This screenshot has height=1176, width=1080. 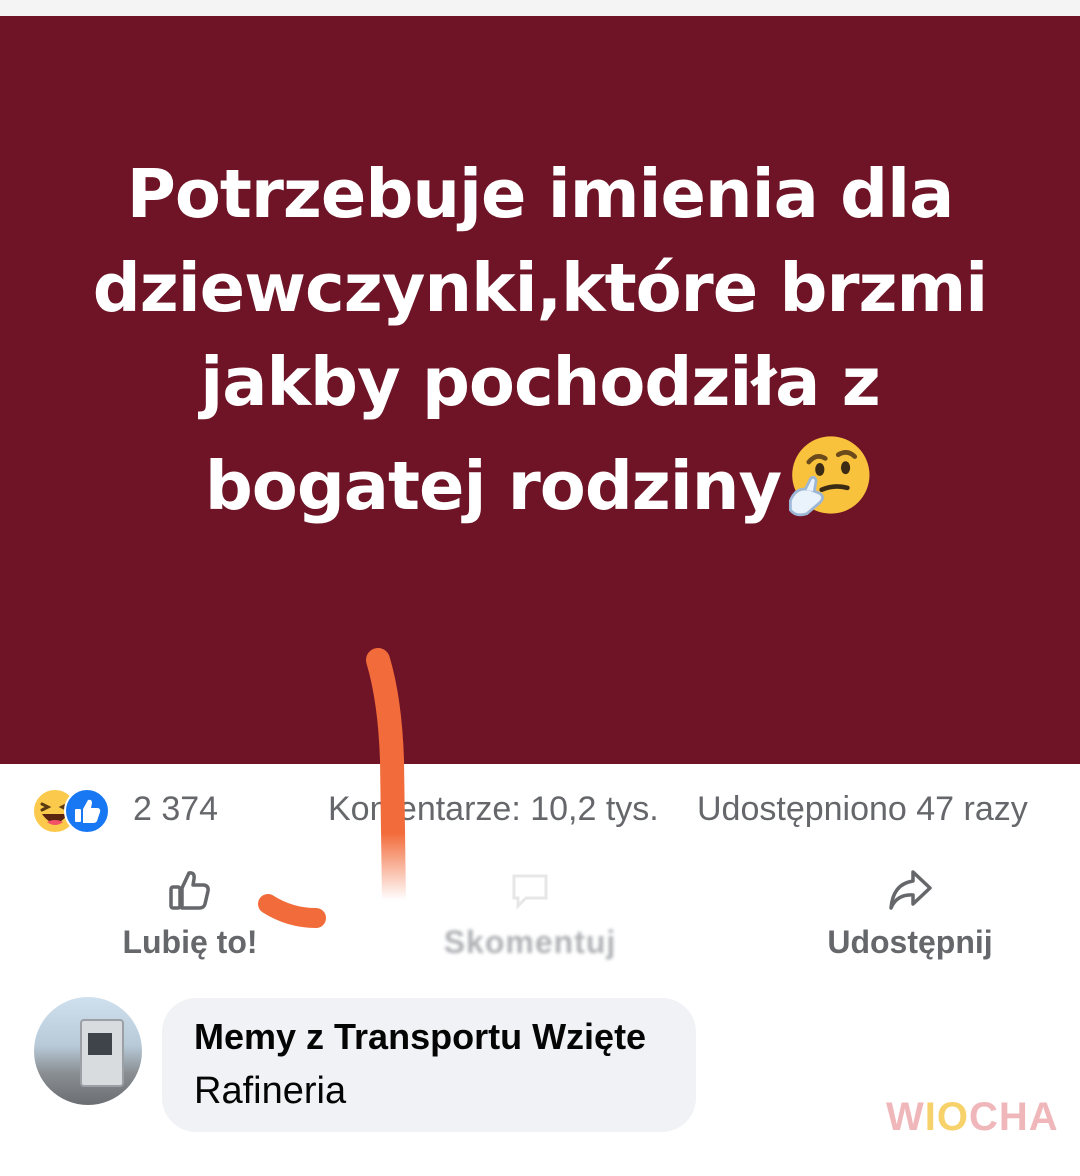 I want to click on watermark-logo: WIOCHA, so click(x=972, y=1117).